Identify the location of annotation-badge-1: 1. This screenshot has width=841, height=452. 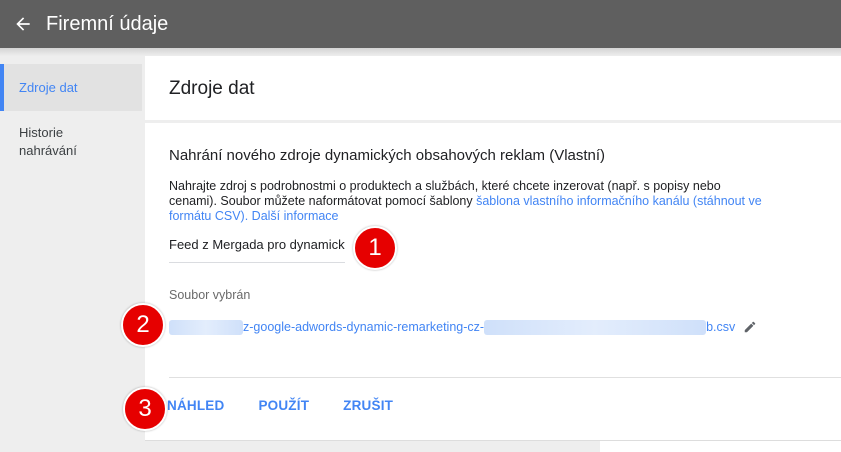
(375, 248).